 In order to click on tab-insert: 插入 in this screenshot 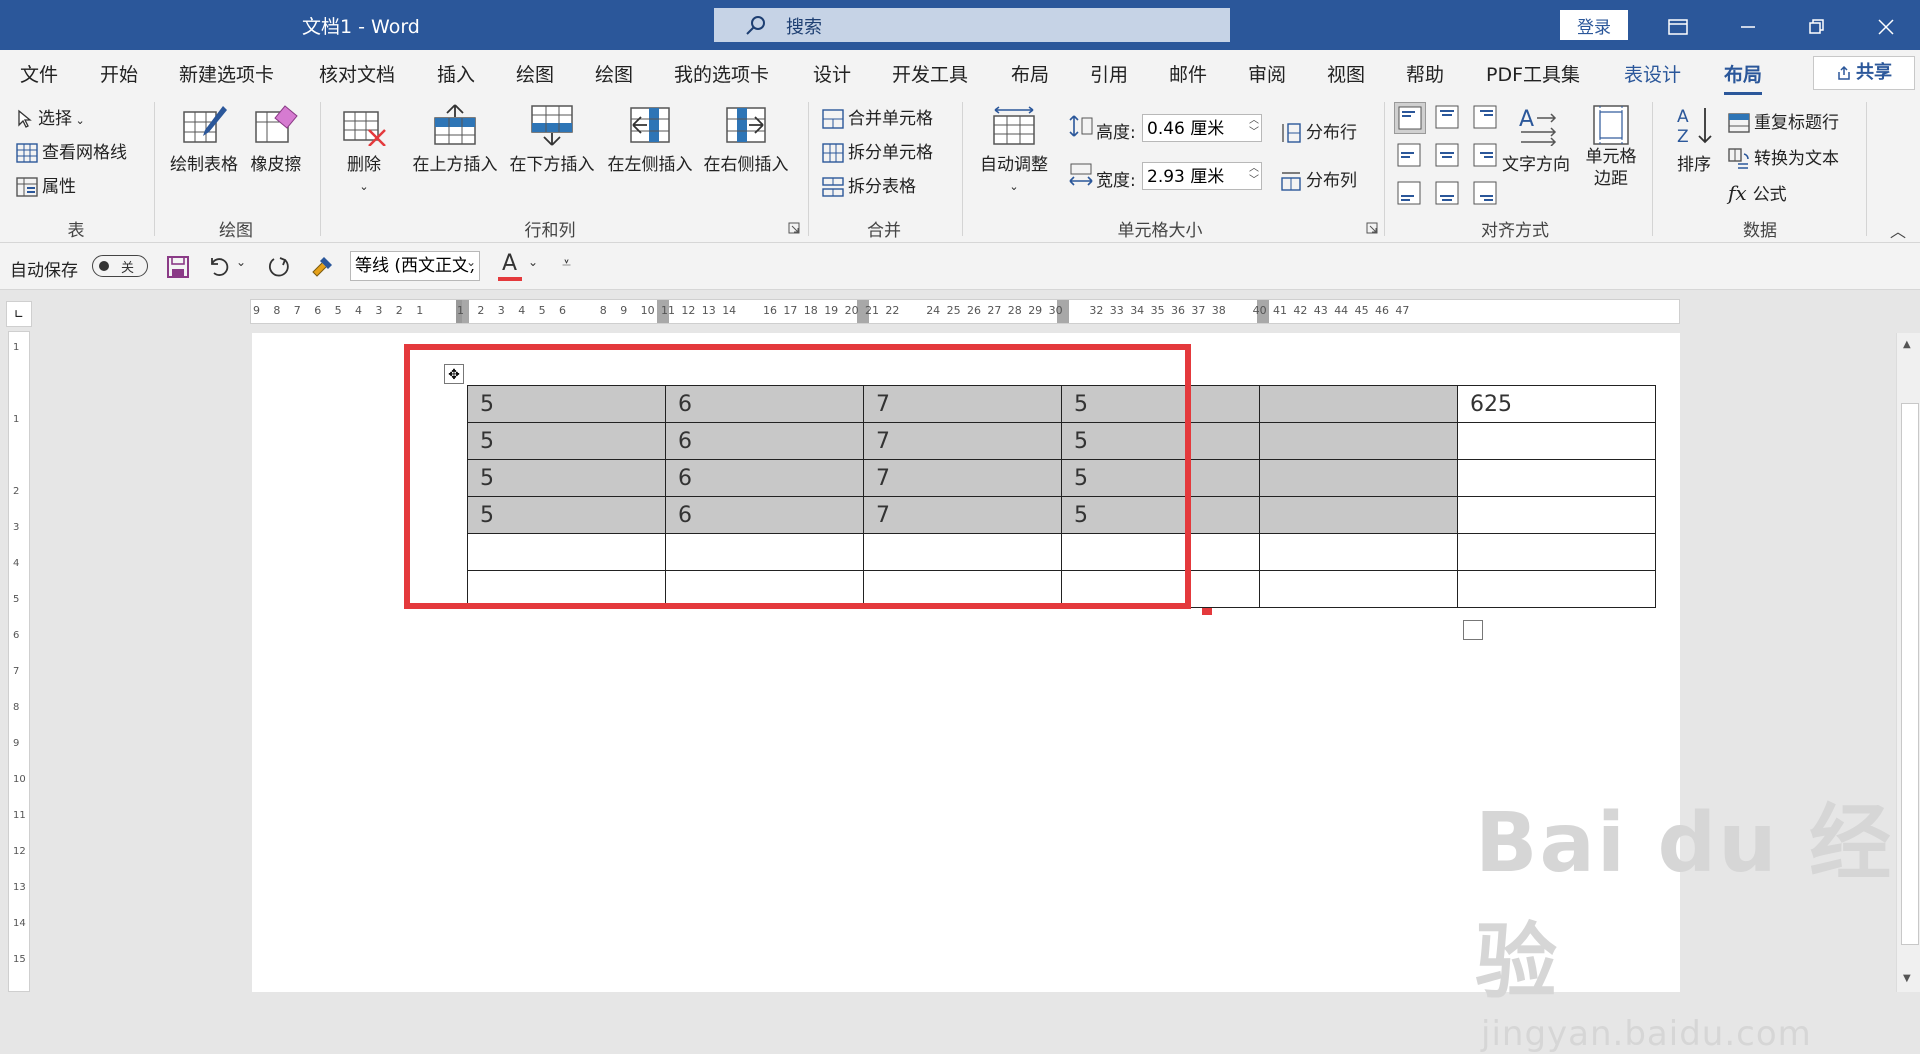, I will do `click(456, 73)`.